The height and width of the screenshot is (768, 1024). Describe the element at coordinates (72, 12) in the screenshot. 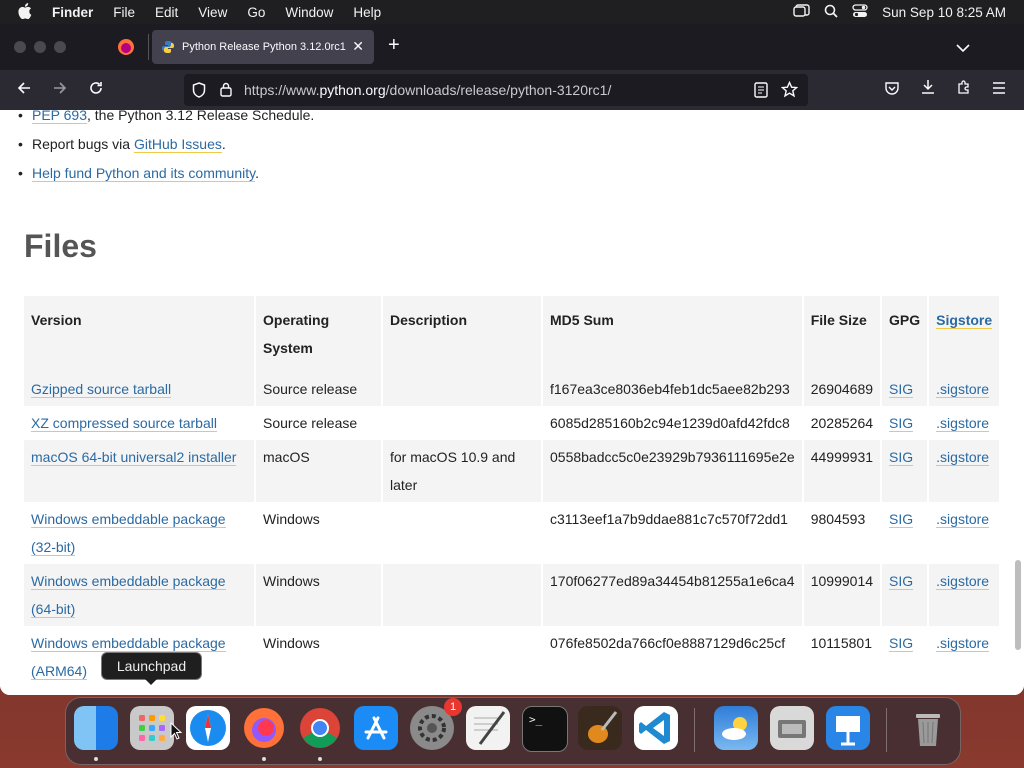

I see `menu-app-finder: Finder` at that location.